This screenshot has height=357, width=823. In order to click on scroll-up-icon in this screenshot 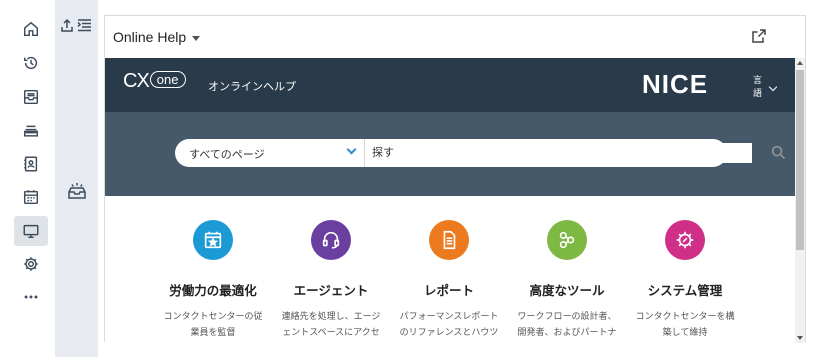, I will do `click(800, 63)`.